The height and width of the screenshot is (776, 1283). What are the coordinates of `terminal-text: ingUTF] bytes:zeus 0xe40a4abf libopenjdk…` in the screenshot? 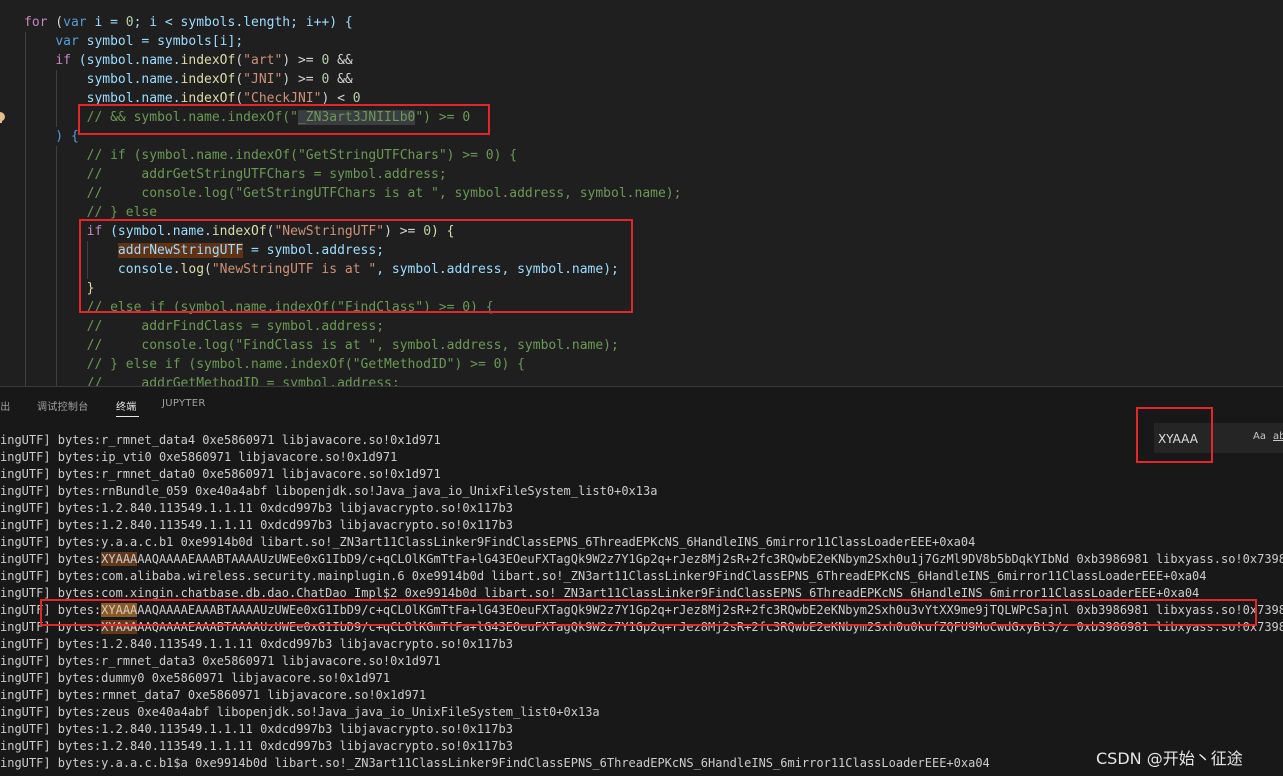 It's located at (300, 712).